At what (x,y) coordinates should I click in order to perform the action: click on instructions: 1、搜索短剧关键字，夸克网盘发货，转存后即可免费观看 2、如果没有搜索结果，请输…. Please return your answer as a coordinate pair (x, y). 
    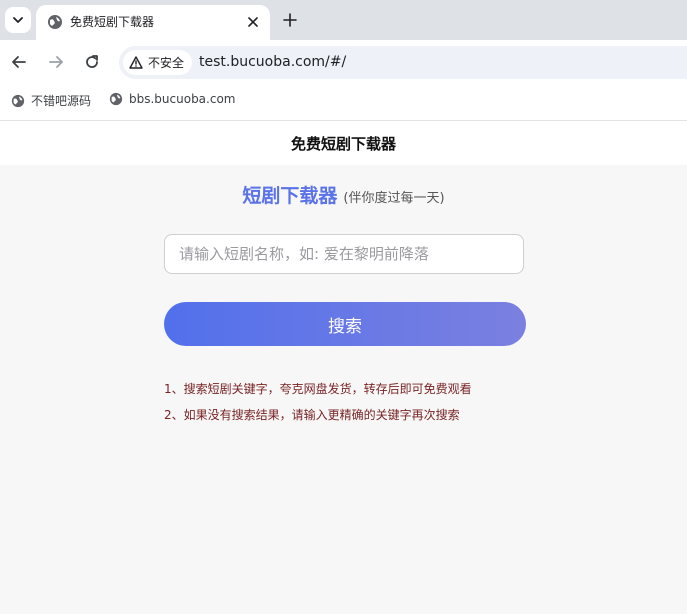
    Looking at the image, I should click on (318, 402).